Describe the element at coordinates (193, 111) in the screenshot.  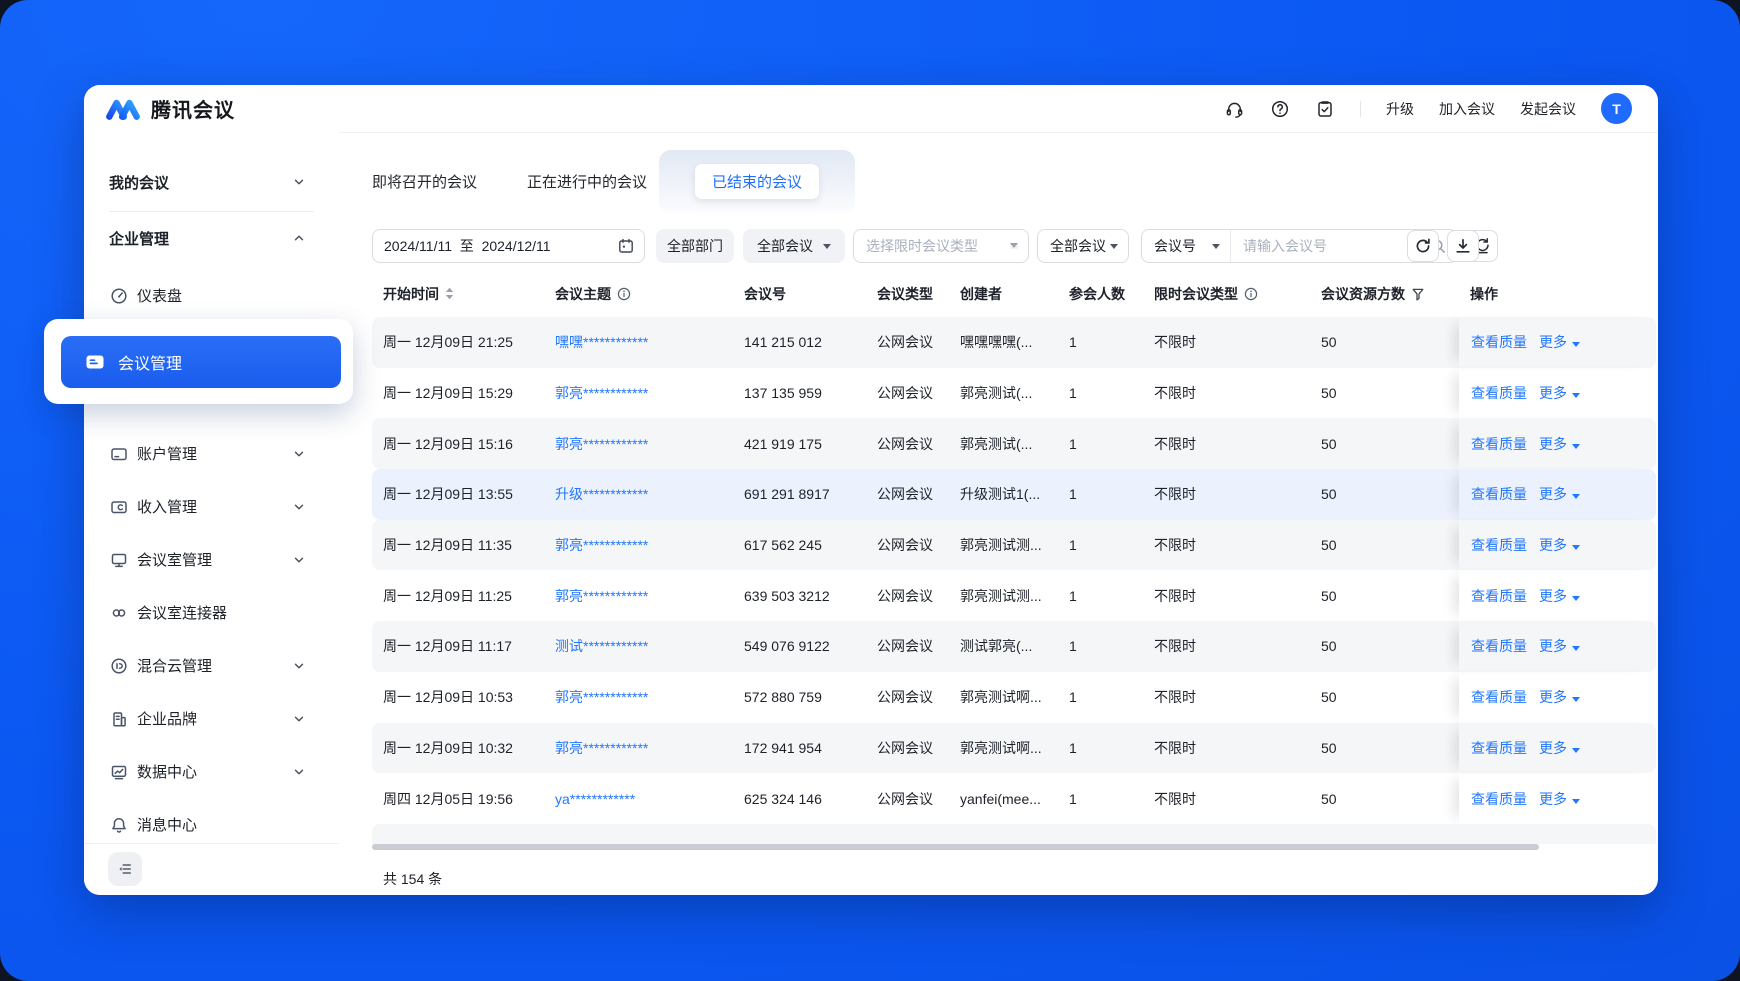
I see `app-title: 腾讯会议` at that location.